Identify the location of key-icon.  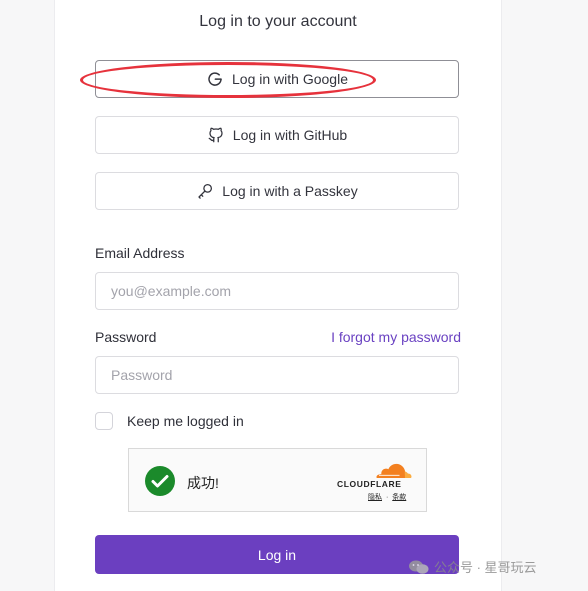
(205, 191).